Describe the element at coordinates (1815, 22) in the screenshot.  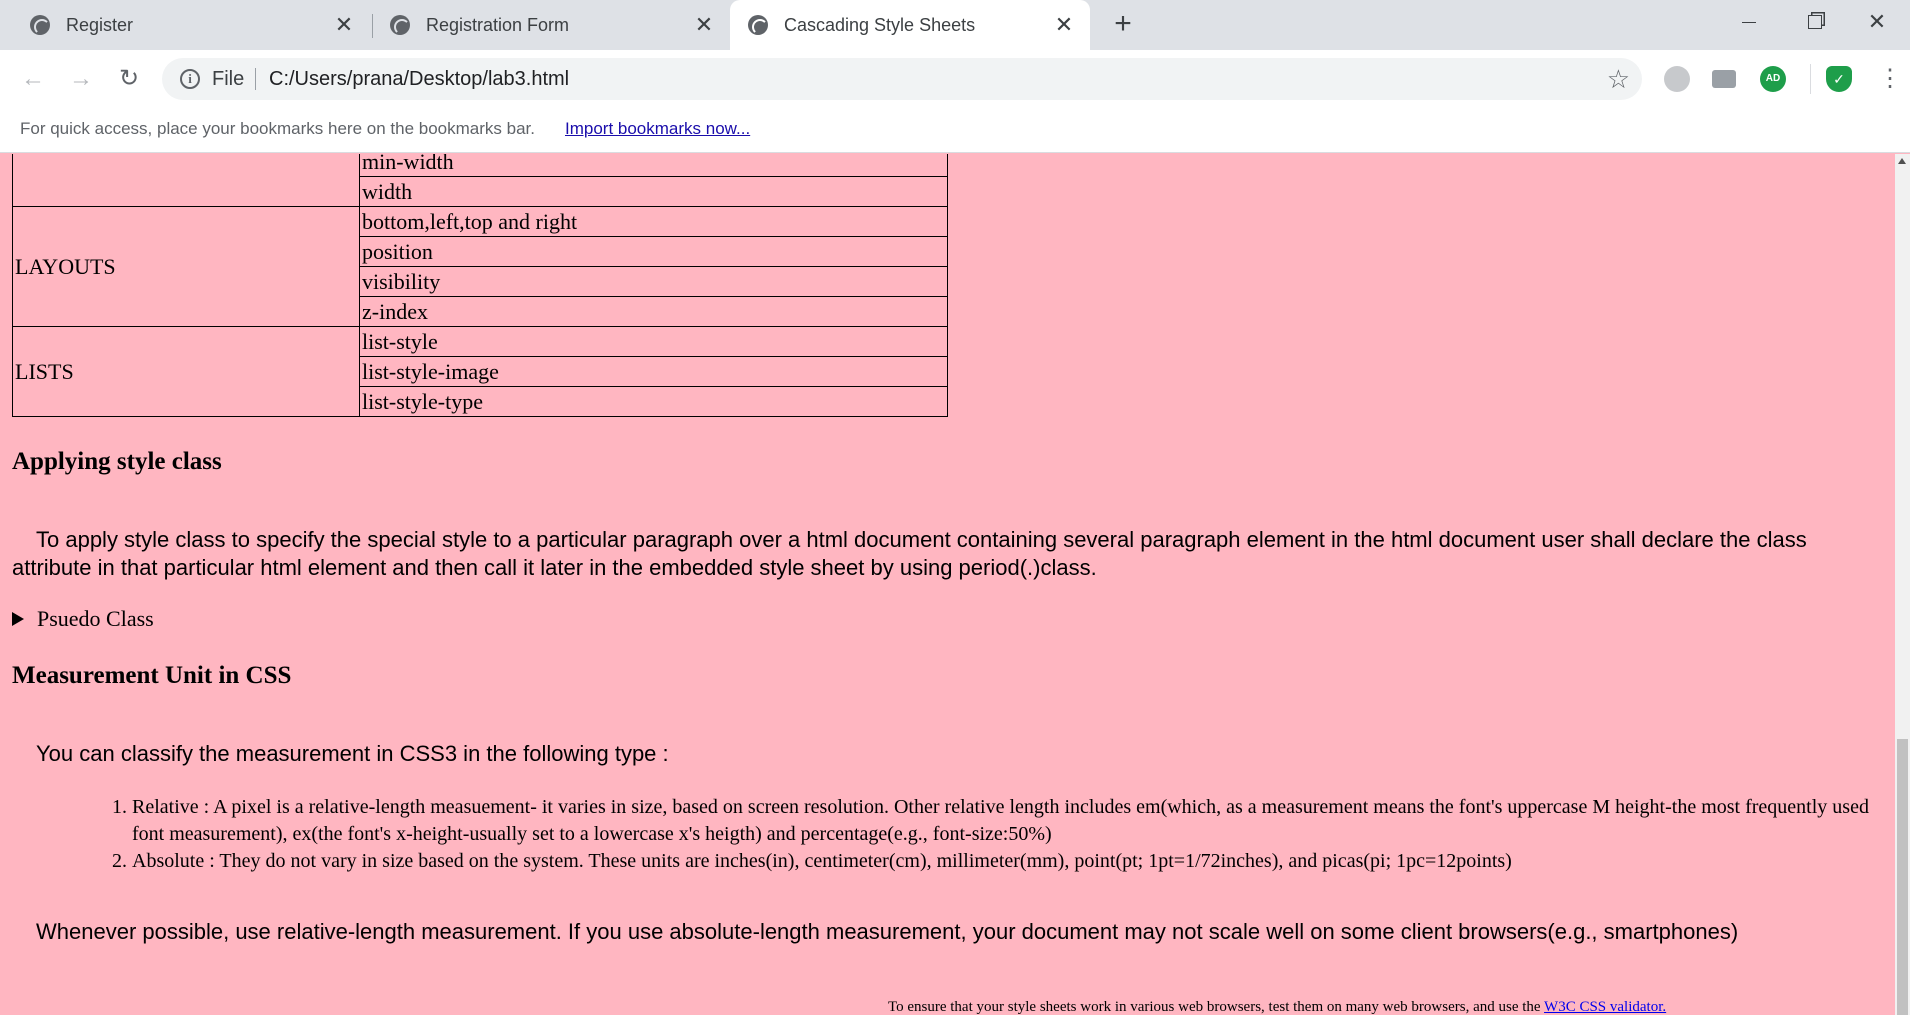
I see `maximize-button` at that location.